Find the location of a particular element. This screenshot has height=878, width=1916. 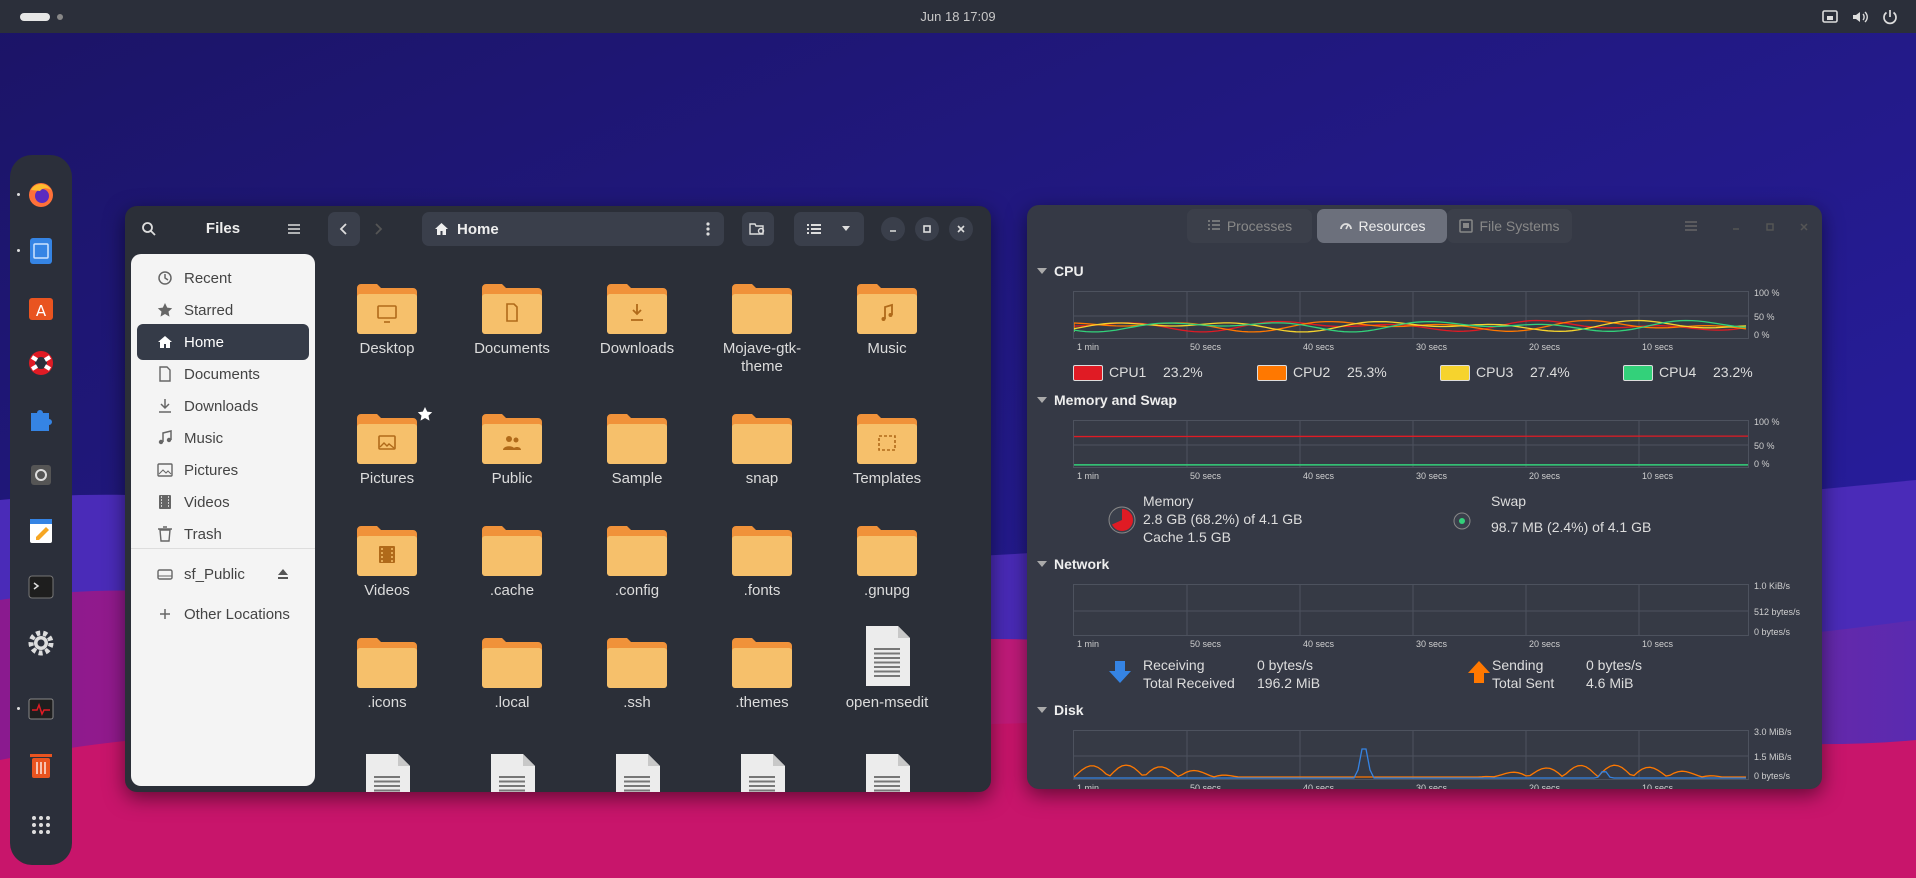

file-item-local: .local is located at coordinates (512, 674).